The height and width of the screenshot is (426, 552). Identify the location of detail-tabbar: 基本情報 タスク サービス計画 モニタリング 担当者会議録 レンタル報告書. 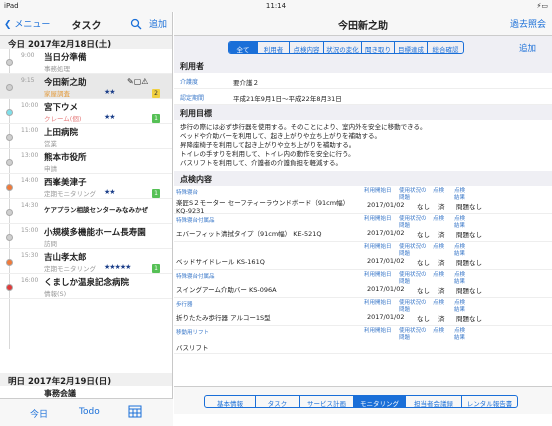
(363, 400).